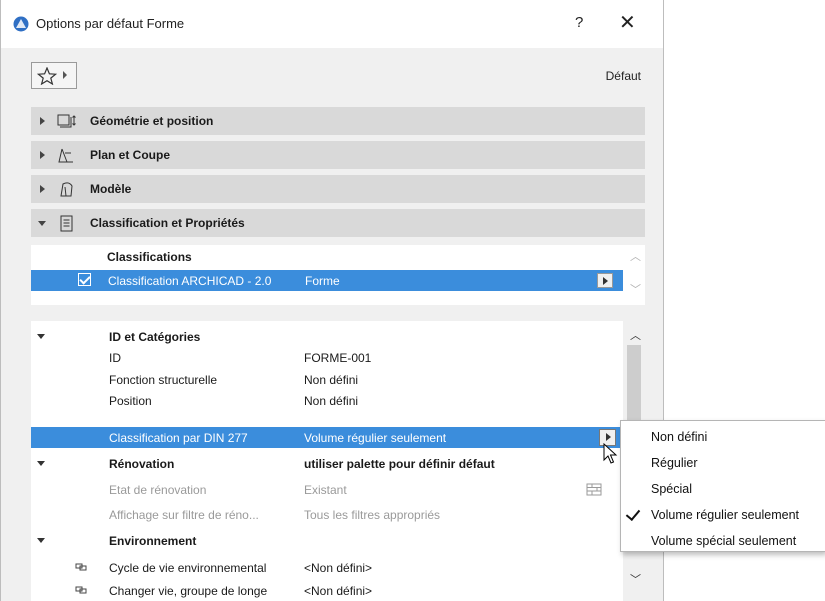 The height and width of the screenshot is (601, 825). What do you see at coordinates (623, 76) in the screenshot?
I see `default-label: Défaut` at bounding box center [623, 76].